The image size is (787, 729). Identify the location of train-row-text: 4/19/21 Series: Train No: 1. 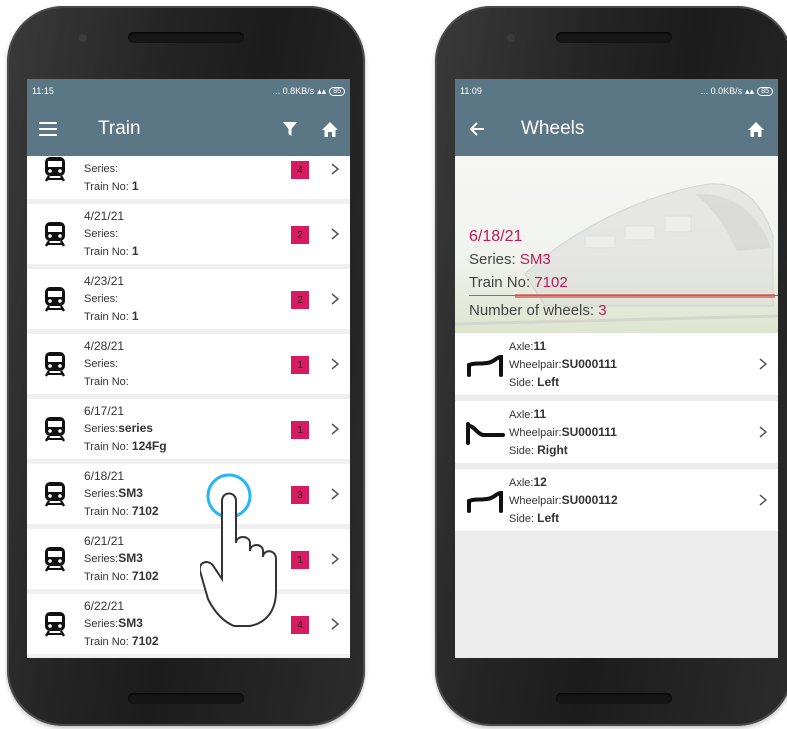
(111, 176).